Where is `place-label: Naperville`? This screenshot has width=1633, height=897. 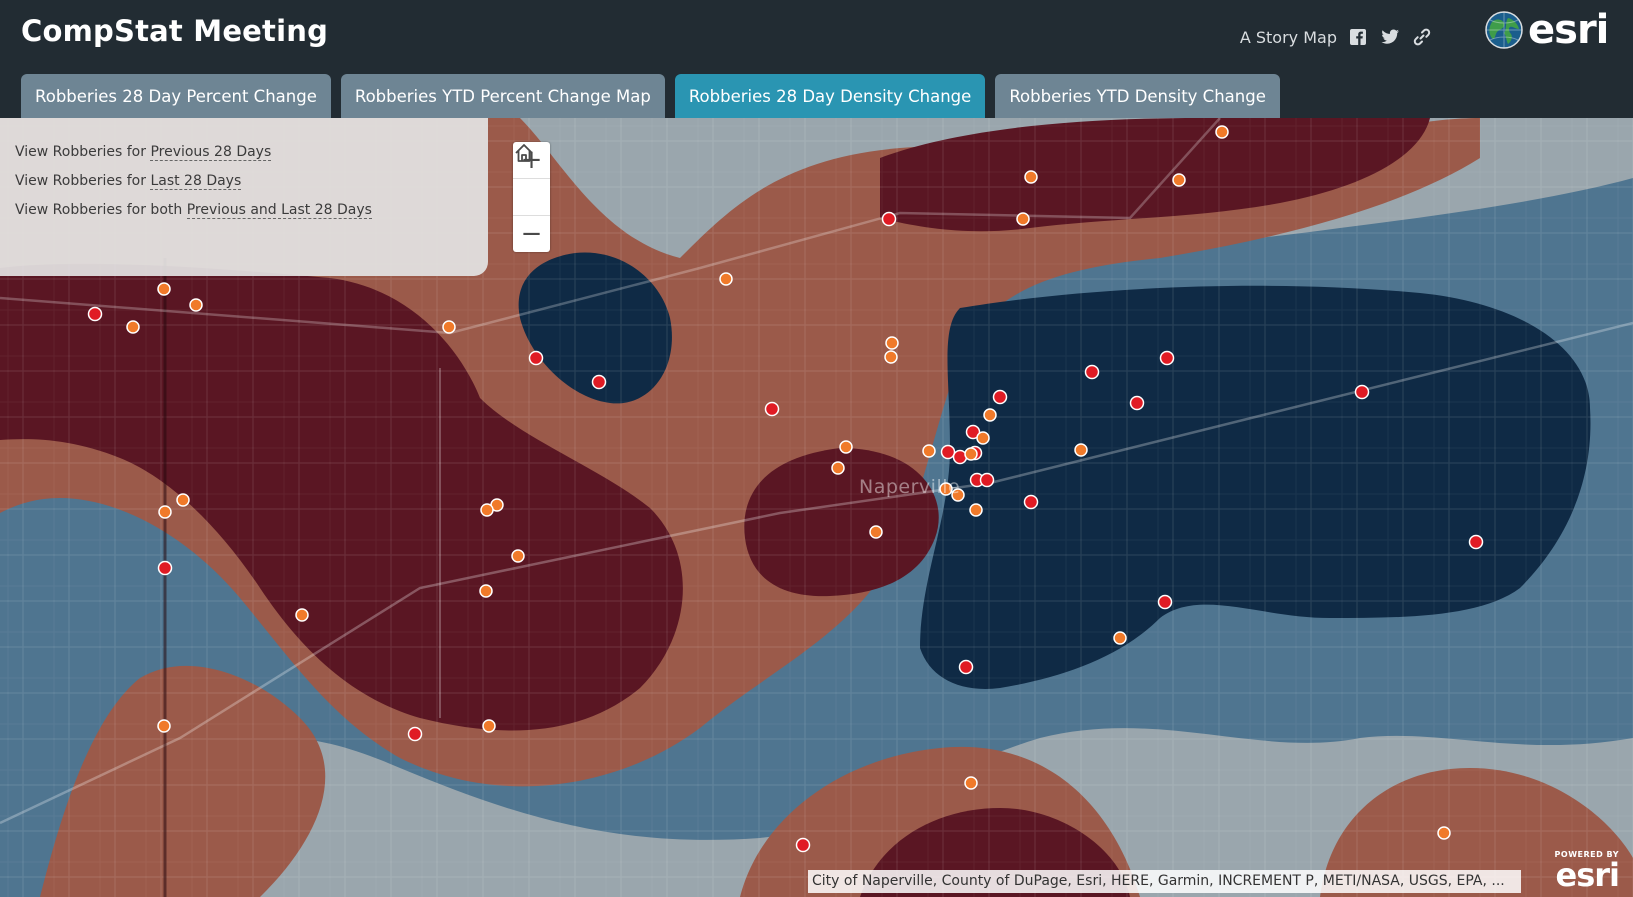 place-label: Naperville is located at coordinates (910, 487).